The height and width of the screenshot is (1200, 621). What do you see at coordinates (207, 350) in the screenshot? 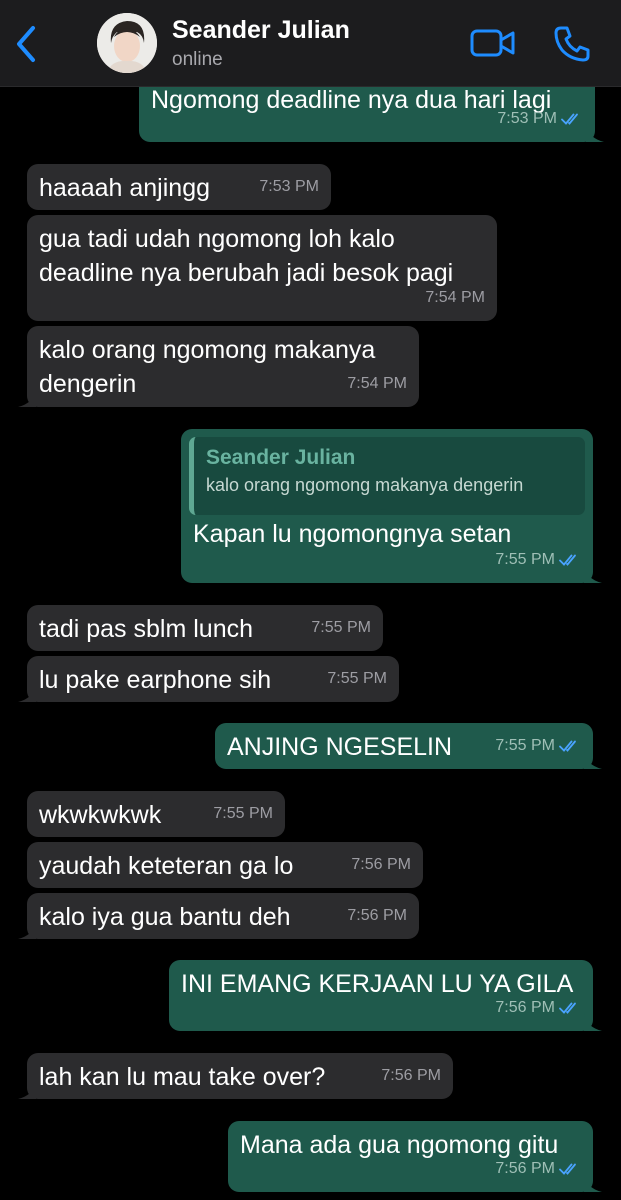
I see `message-line: kalo orang ngomong makanya` at bounding box center [207, 350].